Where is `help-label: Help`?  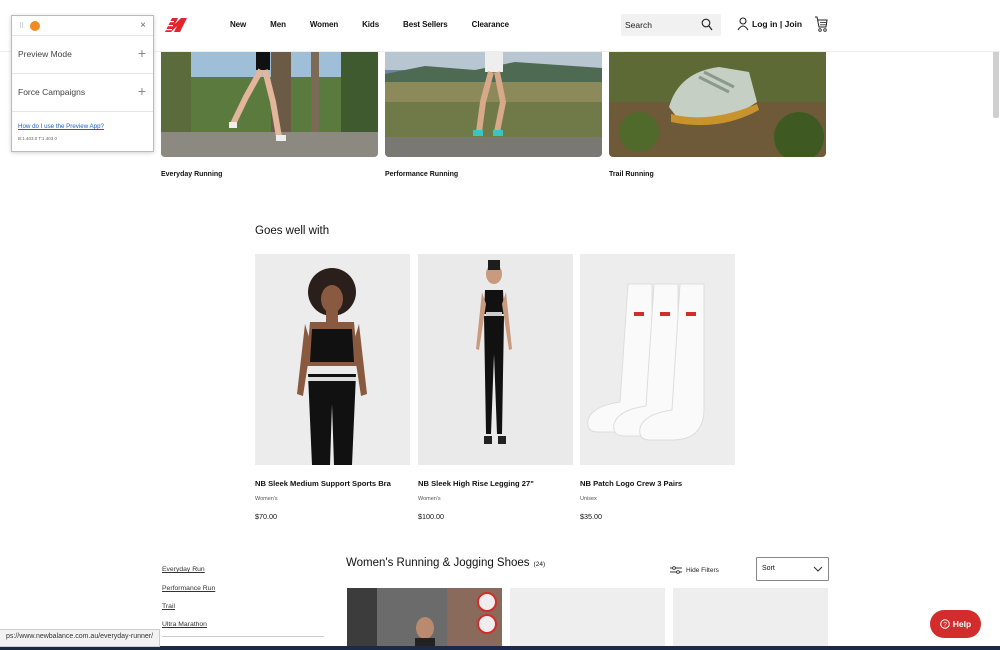
help-label: Help is located at coordinates (962, 624).